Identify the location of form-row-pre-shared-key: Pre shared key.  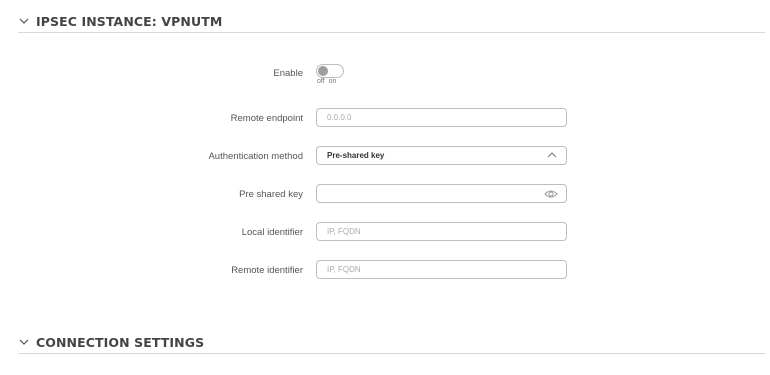
(385, 195).